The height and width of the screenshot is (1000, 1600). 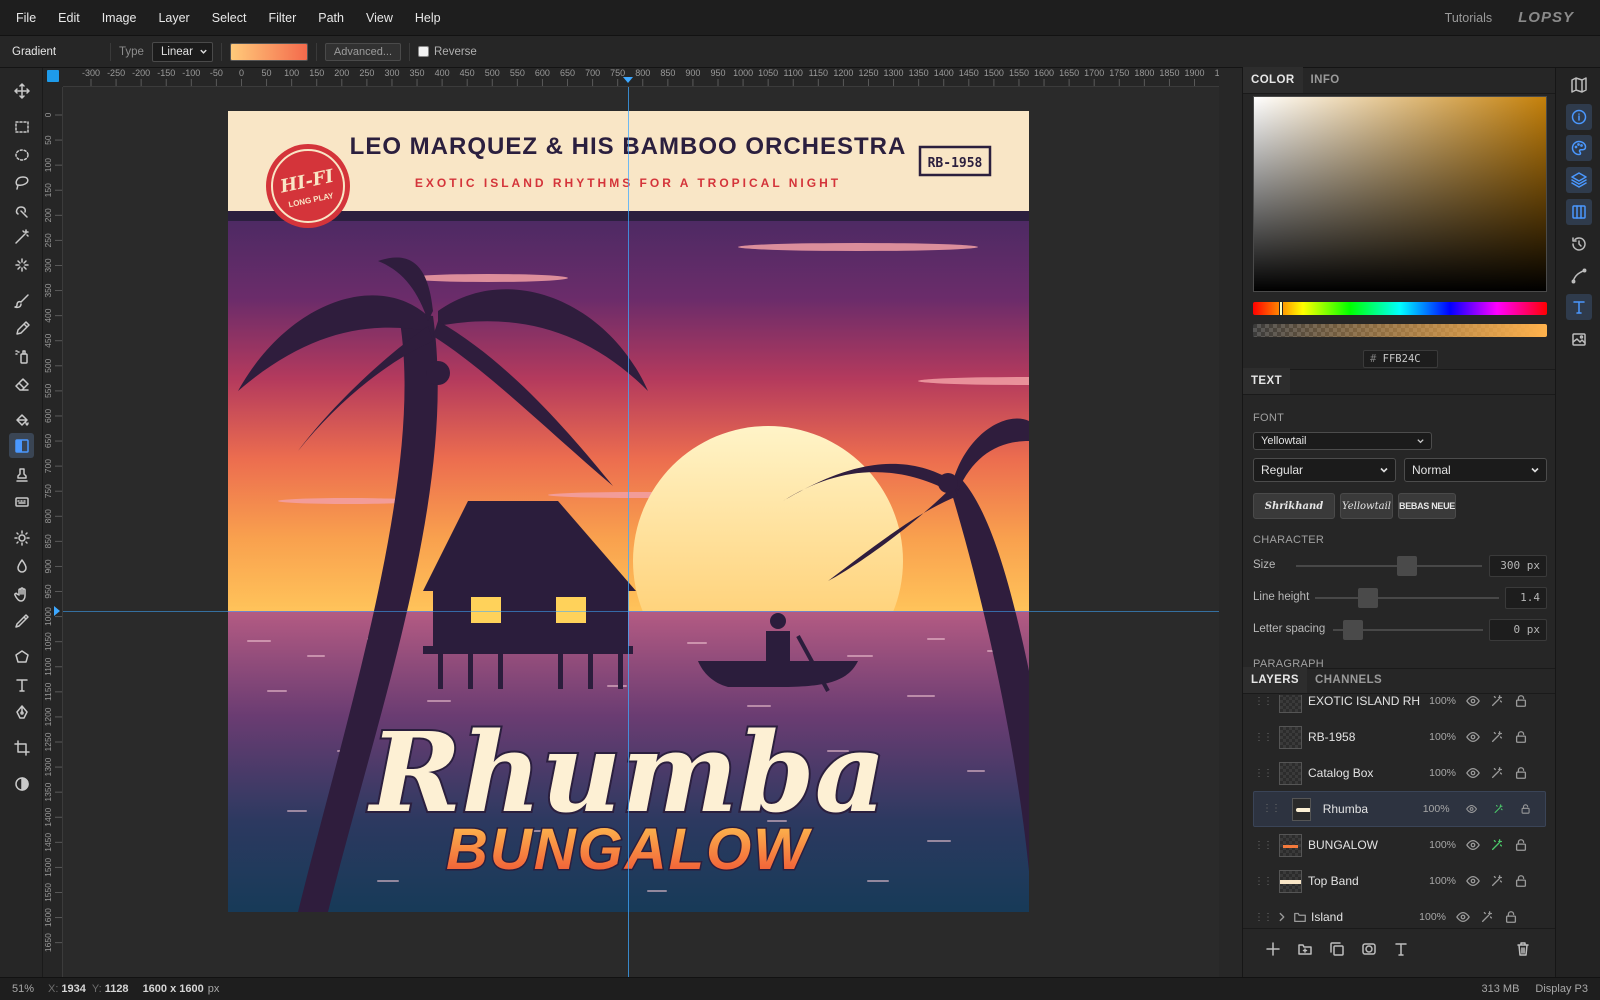 I want to click on chevron-right-icon, so click(x=1282, y=917).